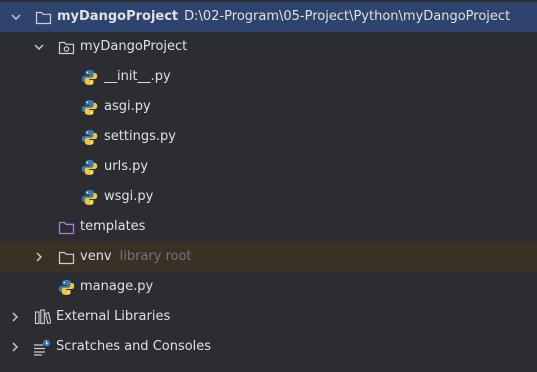 The height and width of the screenshot is (372, 537). Describe the element at coordinates (155, 256) in the screenshot. I see `venv-hint: library root` at that location.